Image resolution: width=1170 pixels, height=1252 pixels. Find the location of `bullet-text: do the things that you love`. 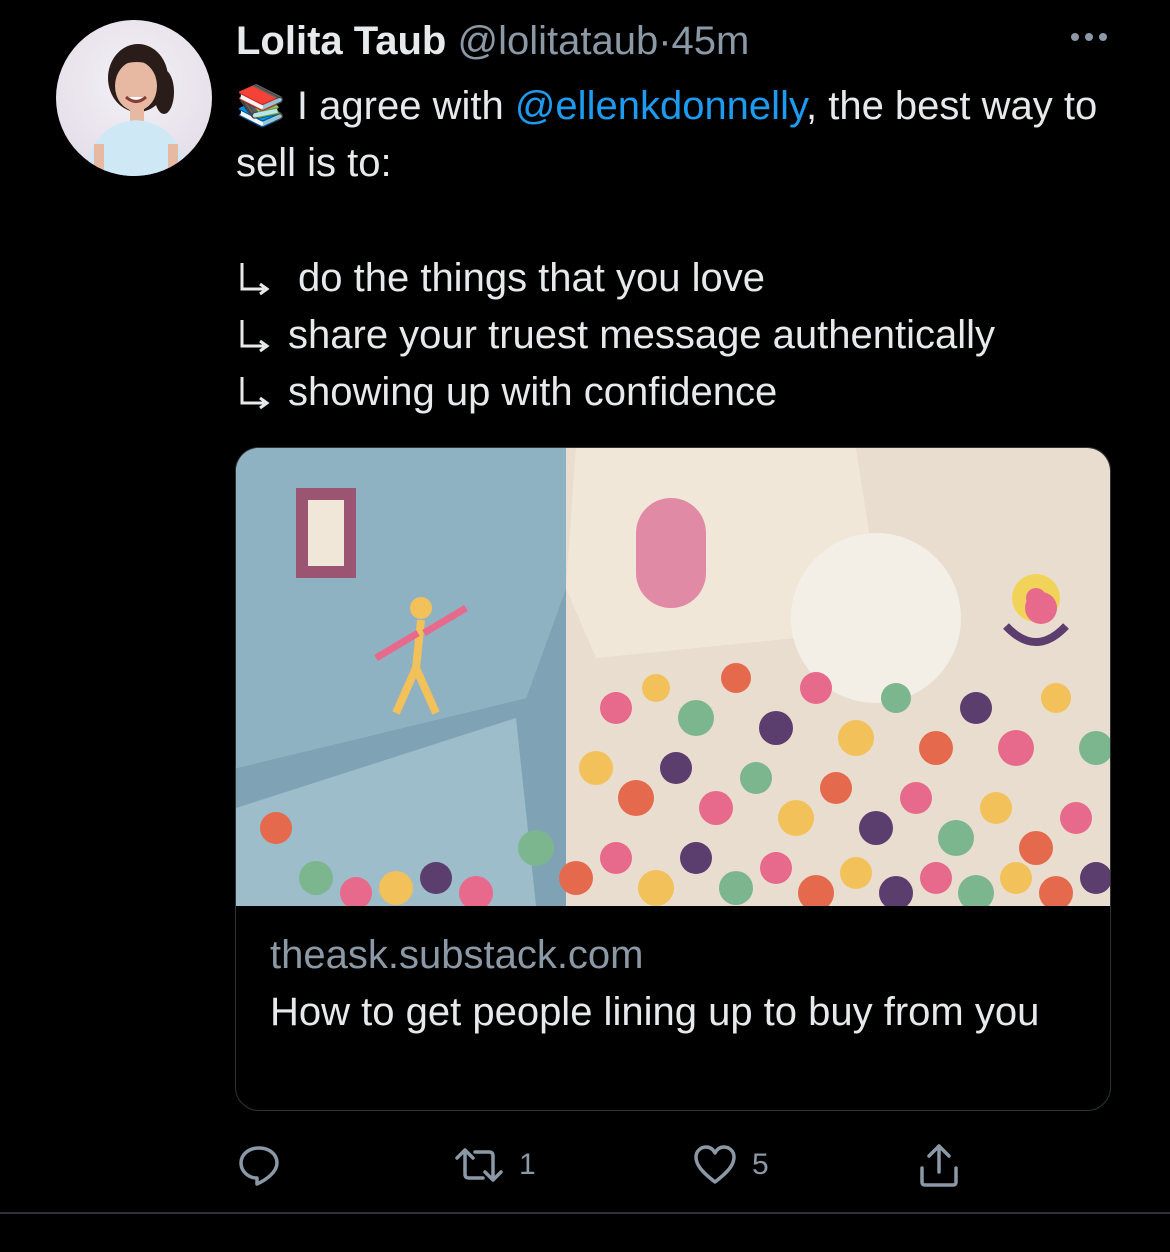

bullet-text: do the things that you love is located at coordinates (531, 278).